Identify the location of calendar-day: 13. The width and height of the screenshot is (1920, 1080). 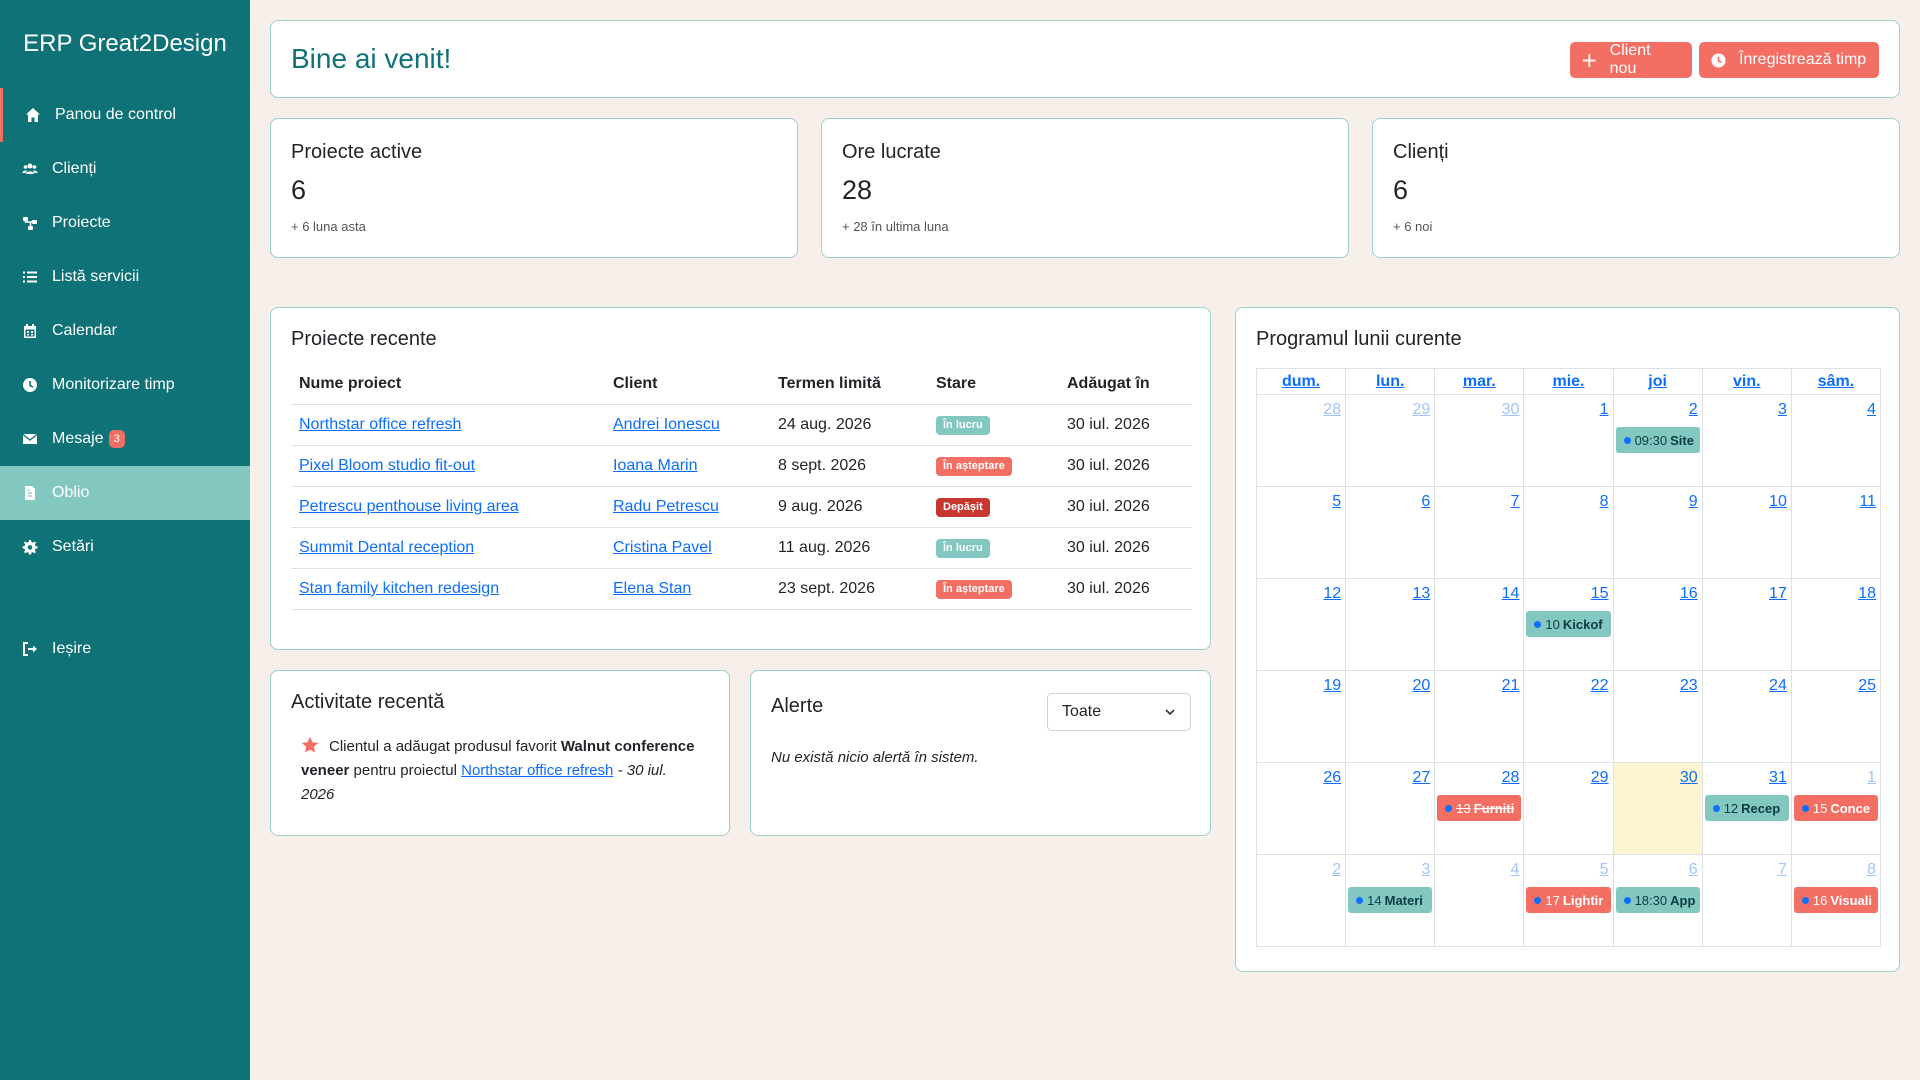
(1390, 624).